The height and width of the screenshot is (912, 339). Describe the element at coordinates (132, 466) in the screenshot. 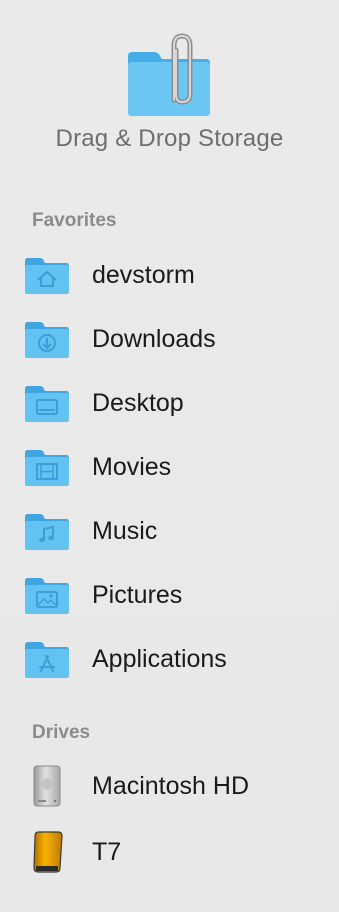

I see `sidebar-item-label: Movies` at that location.